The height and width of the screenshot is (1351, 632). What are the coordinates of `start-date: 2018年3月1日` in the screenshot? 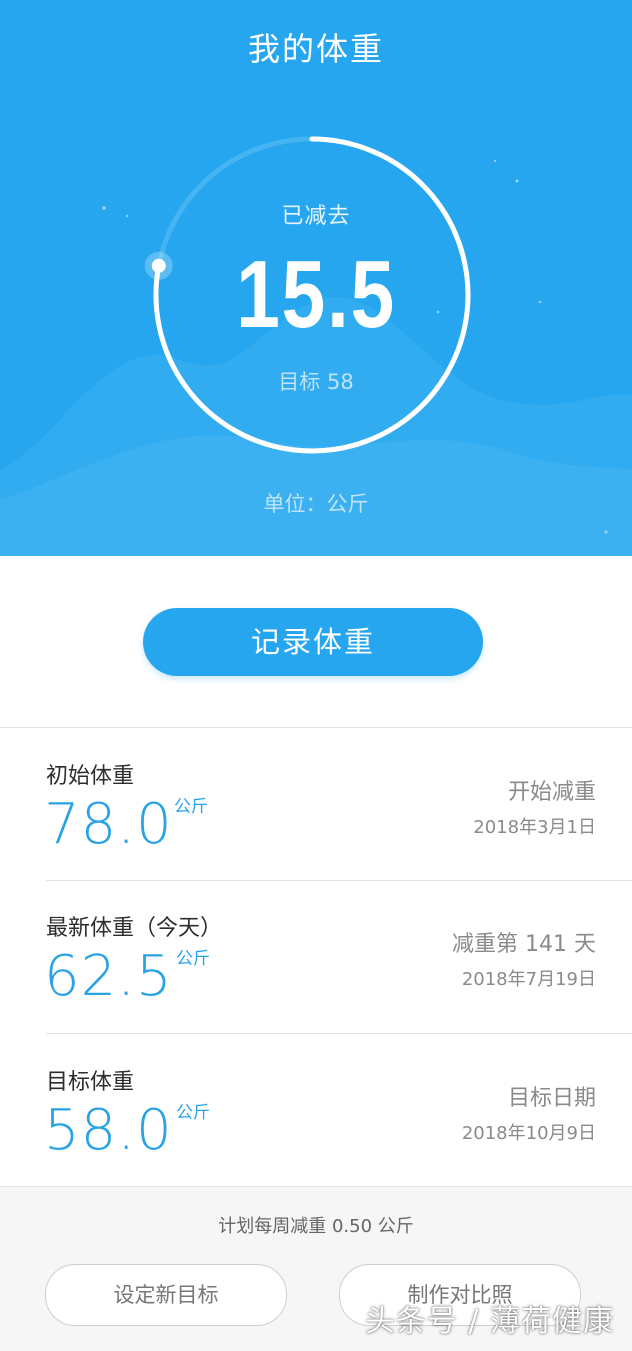 It's located at (534, 827).